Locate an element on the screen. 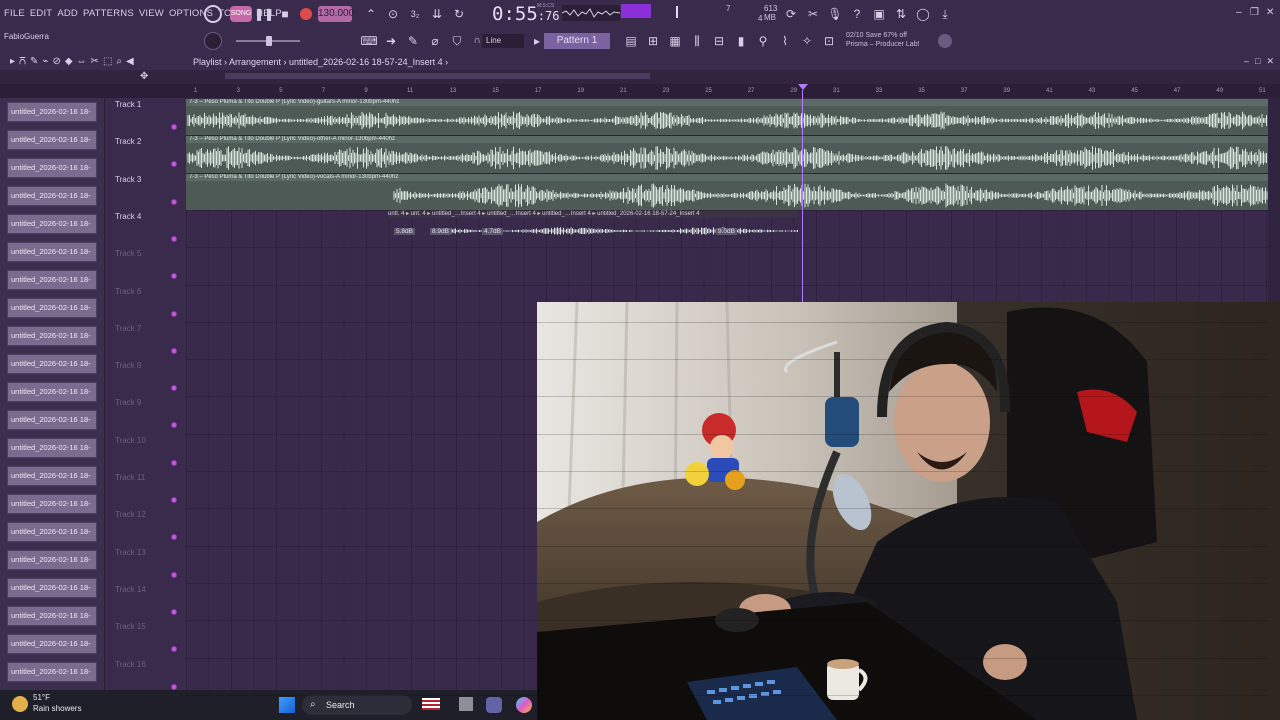  mixer-icon: ✂ is located at coordinates (813, 14).